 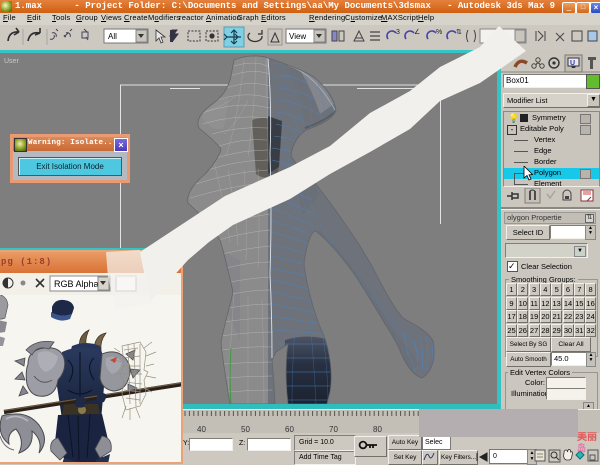 What do you see at coordinates (398, 32) in the screenshot?
I see `svg-text: 3` at bounding box center [398, 32].